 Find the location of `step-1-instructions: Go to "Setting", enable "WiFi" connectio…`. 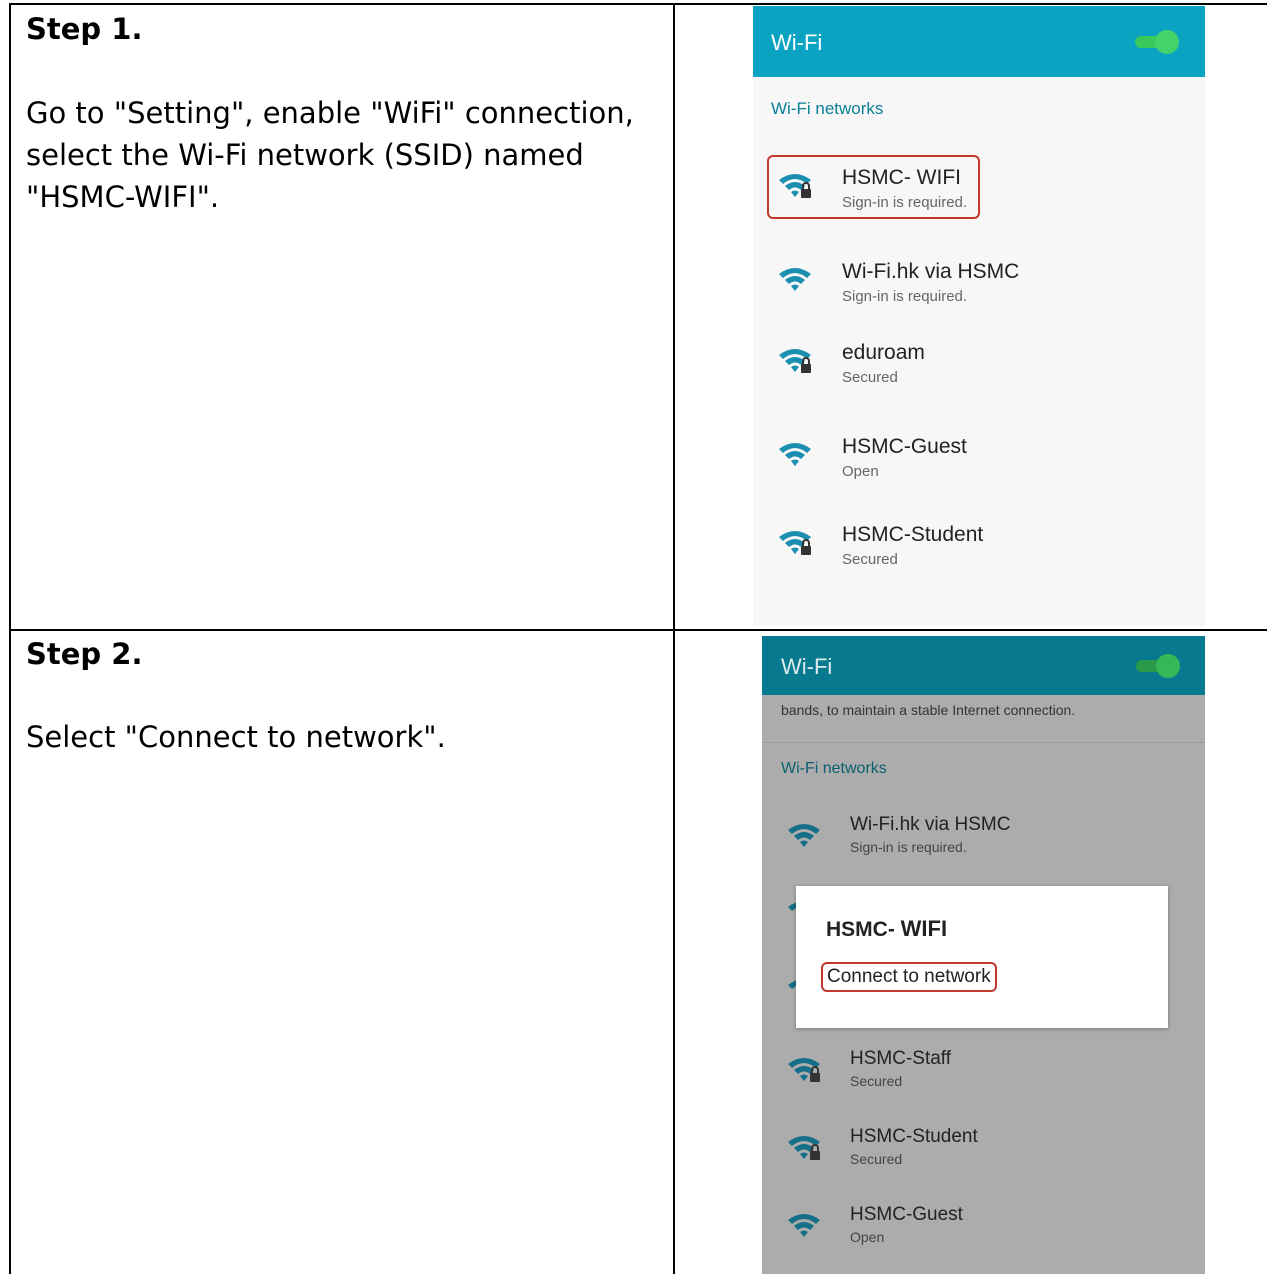

step-1-instructions: Go to "Setting", enable "WiFi" connectio… is located at coordinates (330, 155).